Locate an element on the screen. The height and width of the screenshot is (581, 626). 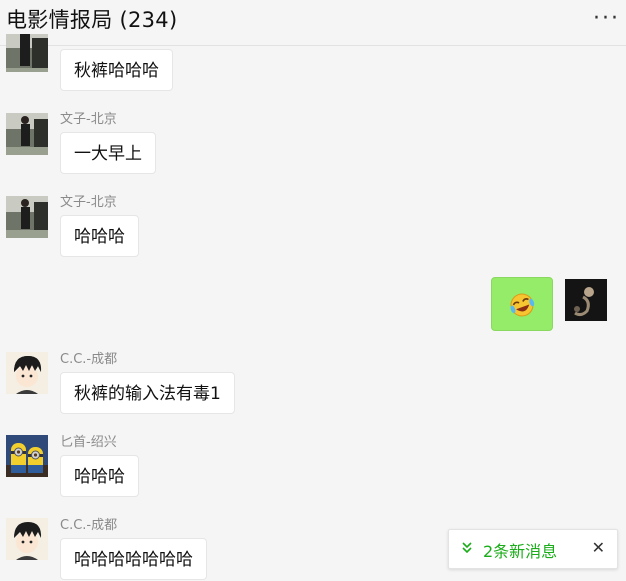
chat-header: 电影情报局 (234) ··· is located at coordinates (313, 23).